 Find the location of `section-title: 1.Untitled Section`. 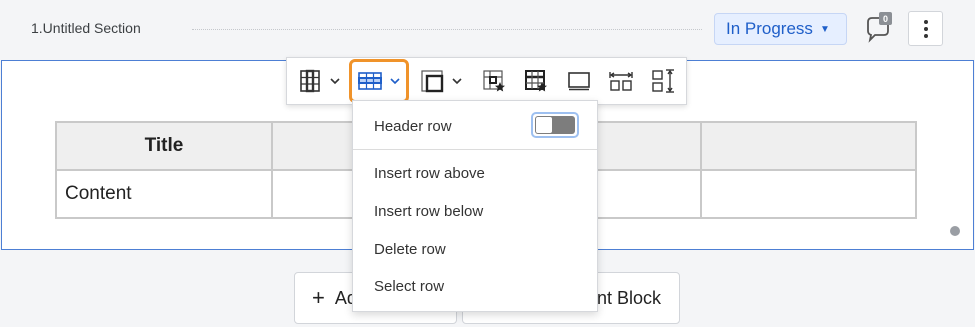

section-title: 1.Untitled Section is located at coordinates (86, 28).